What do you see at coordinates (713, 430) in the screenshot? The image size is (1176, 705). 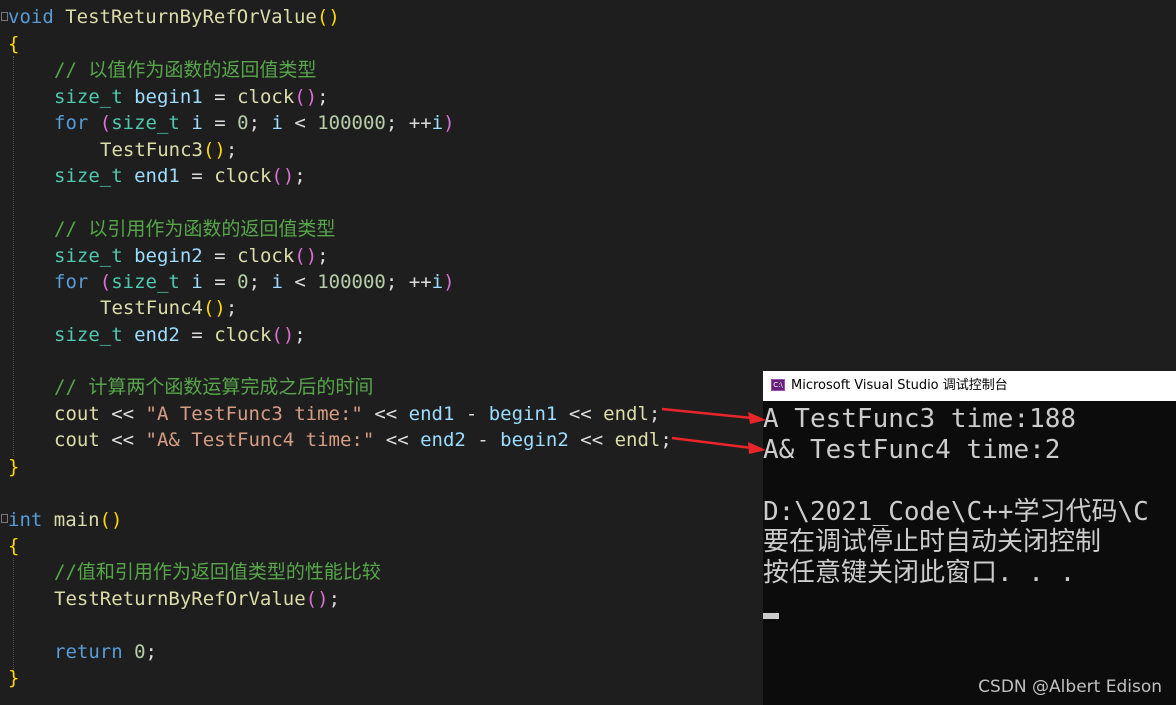 I see `annotation-arrows` at bounding box center [713, 430].